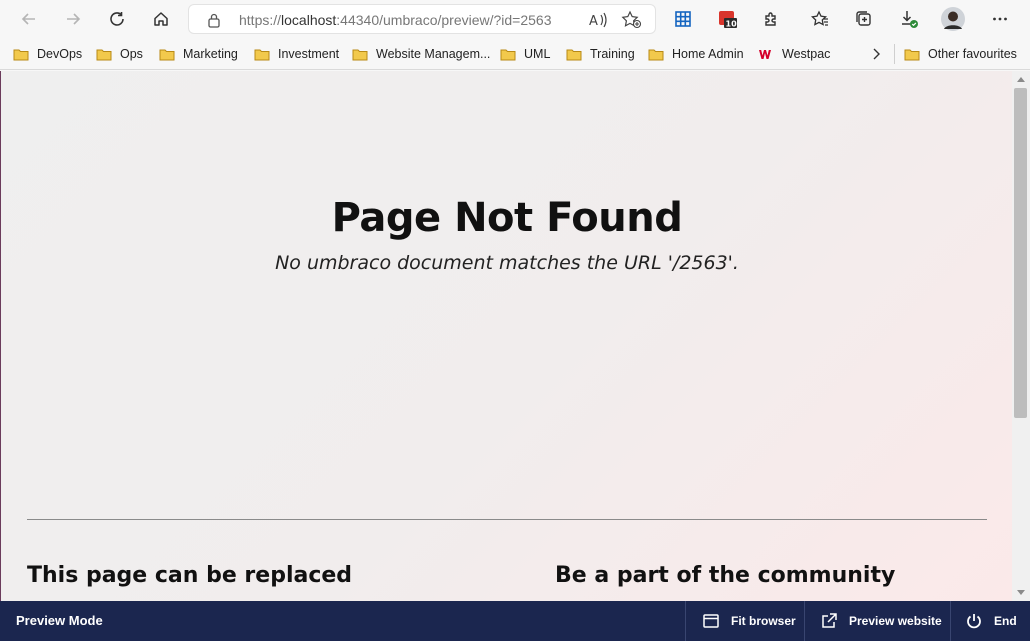 The image size is (1030, 641). I want to click on bookmark-folder: Investment, so click(296, 54).